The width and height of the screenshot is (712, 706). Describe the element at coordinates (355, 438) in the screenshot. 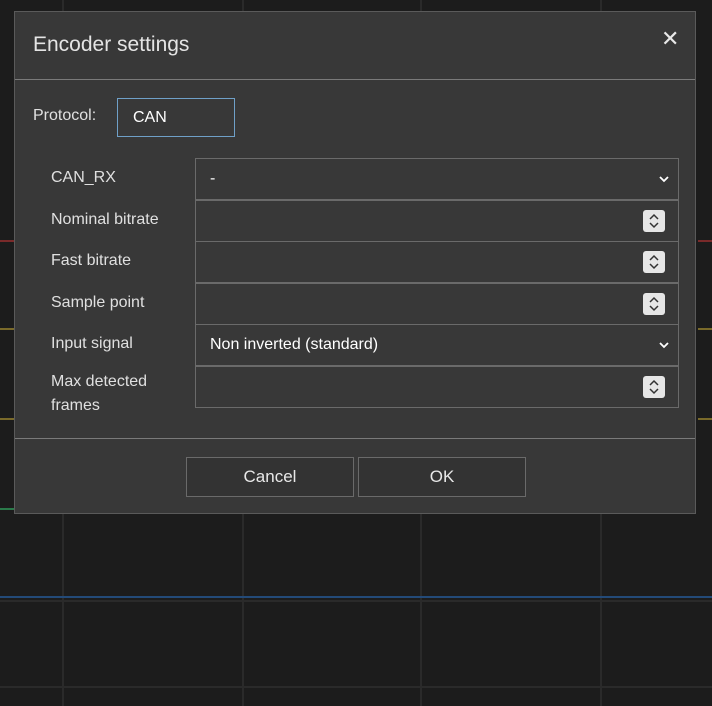

I see `footer-divider` at that location.